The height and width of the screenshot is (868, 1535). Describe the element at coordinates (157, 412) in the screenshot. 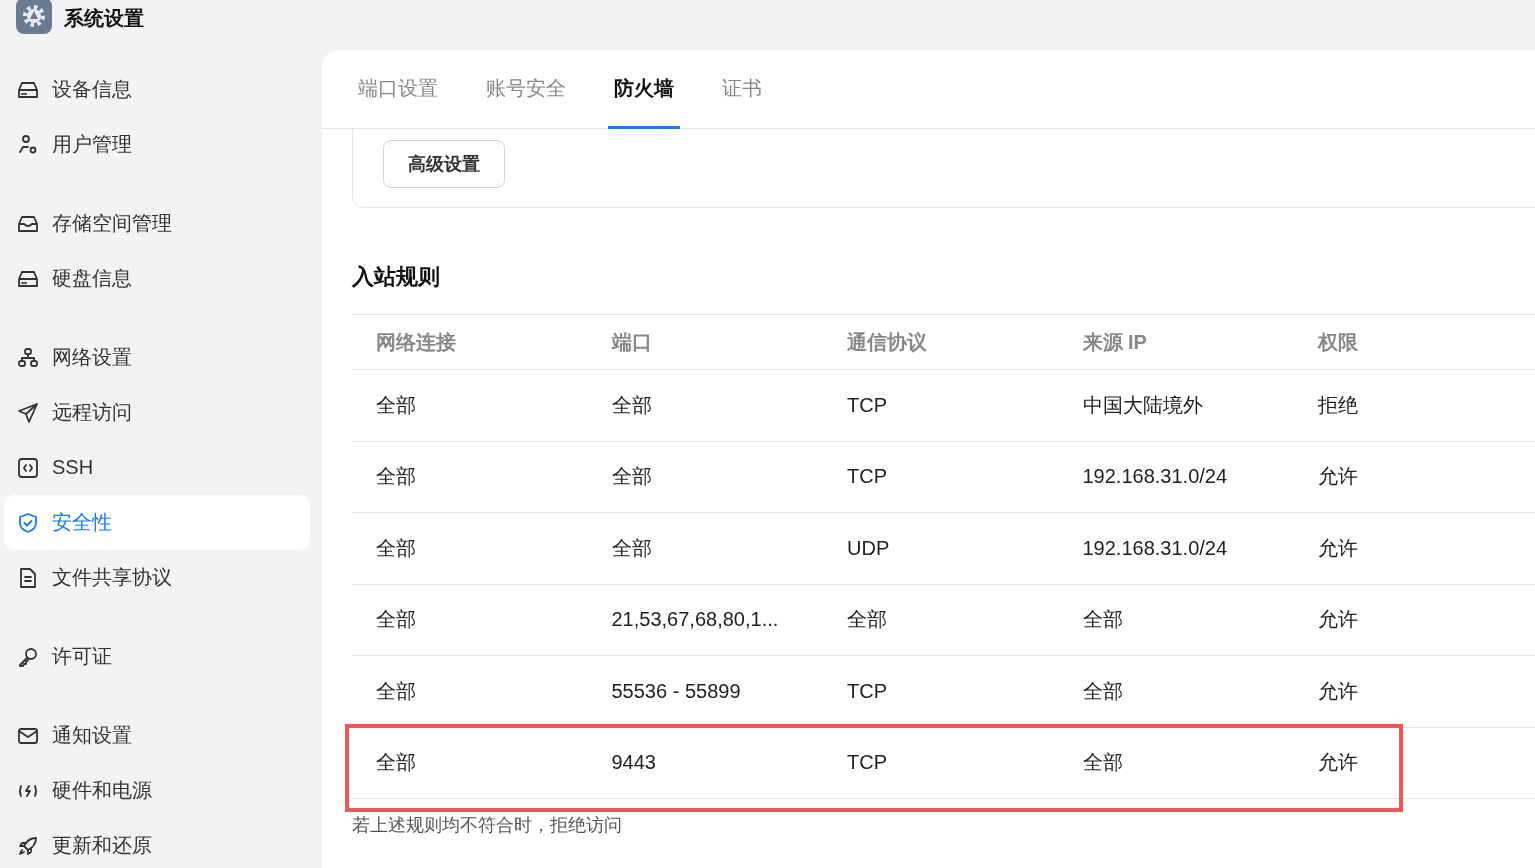

I see `sidebar-item: 远程访问` at that location.